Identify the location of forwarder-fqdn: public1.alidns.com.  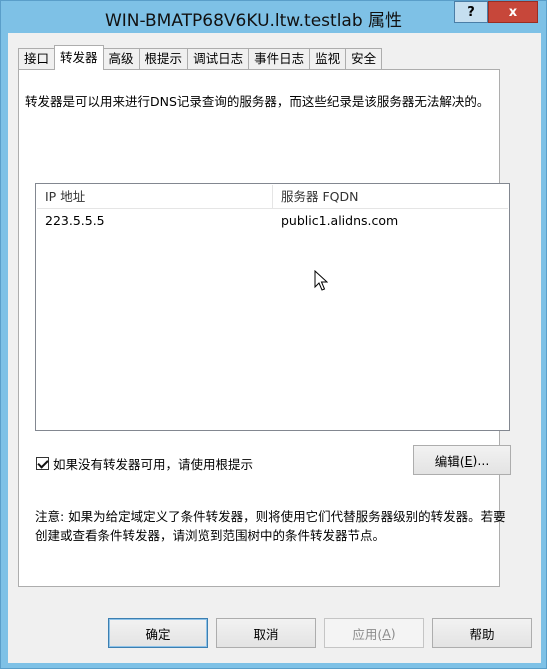
(340, 220).